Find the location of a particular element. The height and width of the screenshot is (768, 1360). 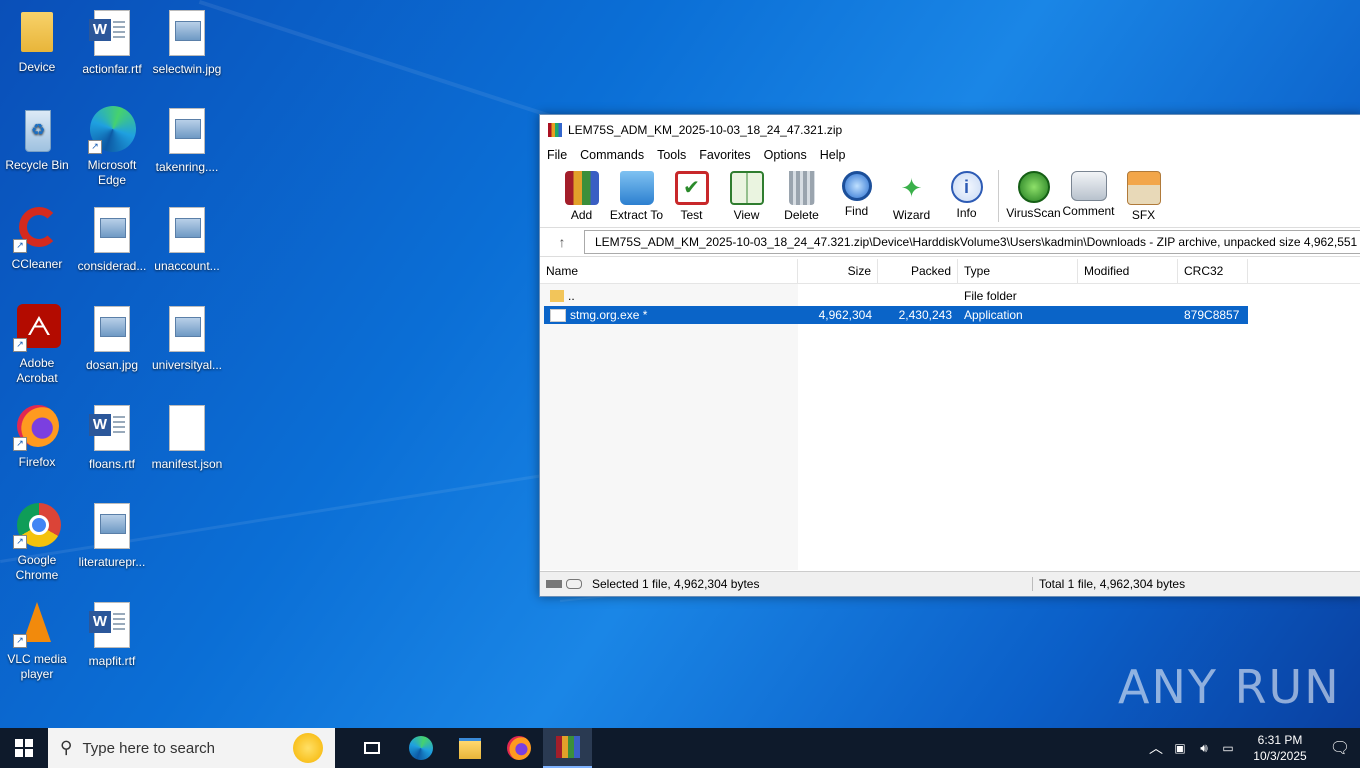

table-row: .. File folder is located at coordinates (896, 296).